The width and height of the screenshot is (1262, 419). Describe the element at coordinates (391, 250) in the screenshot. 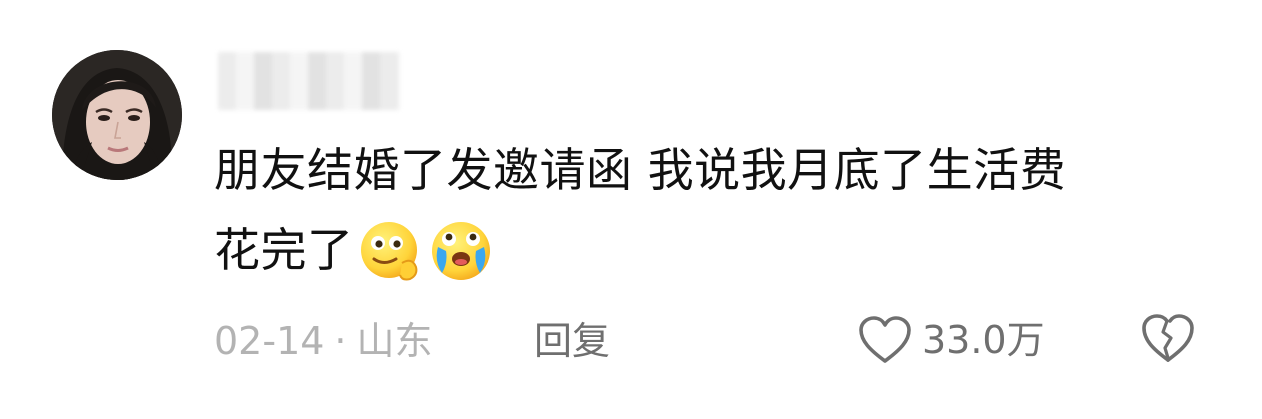

I see `thinking-face-emoji` at that location.